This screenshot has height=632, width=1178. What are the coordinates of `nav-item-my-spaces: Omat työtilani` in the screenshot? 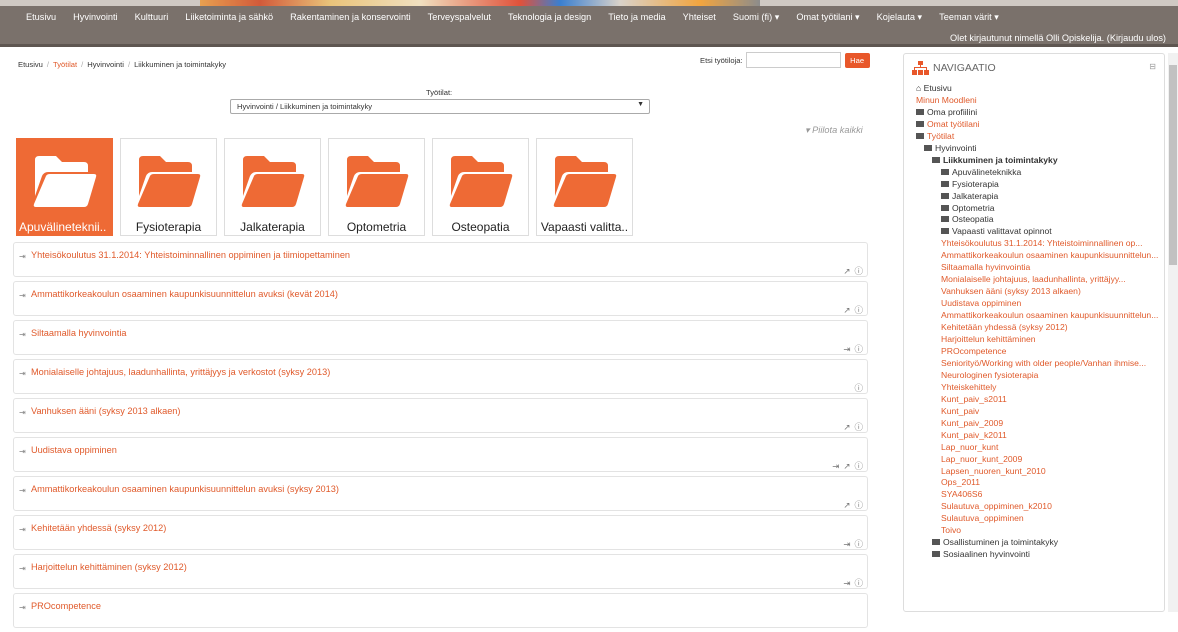 It's located at (1040, 125).